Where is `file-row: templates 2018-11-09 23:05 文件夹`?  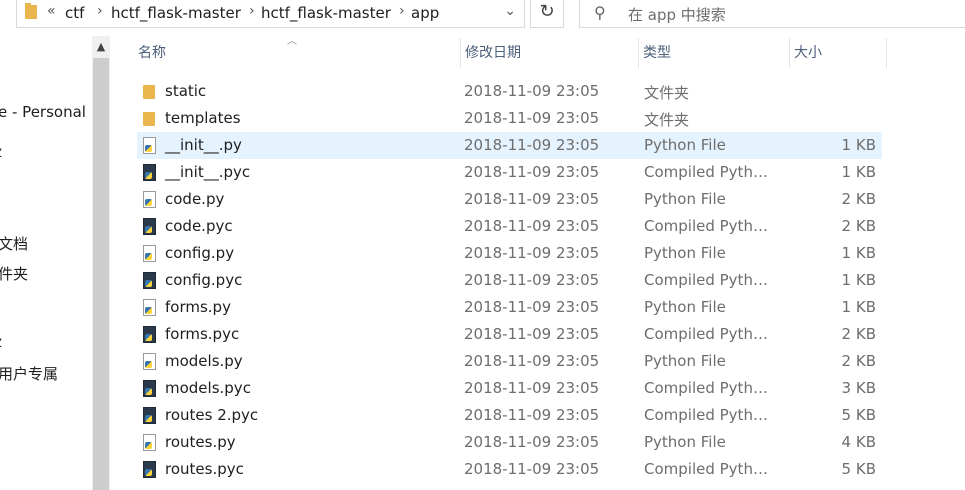 file-row: templates 2018-11-09 23:05 文件夹 is located at coordinates (509, 118).